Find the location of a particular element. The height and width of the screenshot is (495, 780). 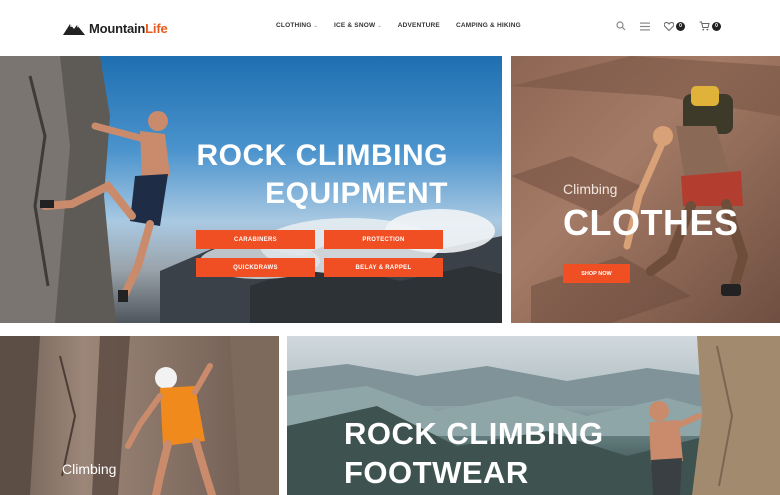

carabiners-button: CARABINERS is located at coordinates (255, 239).